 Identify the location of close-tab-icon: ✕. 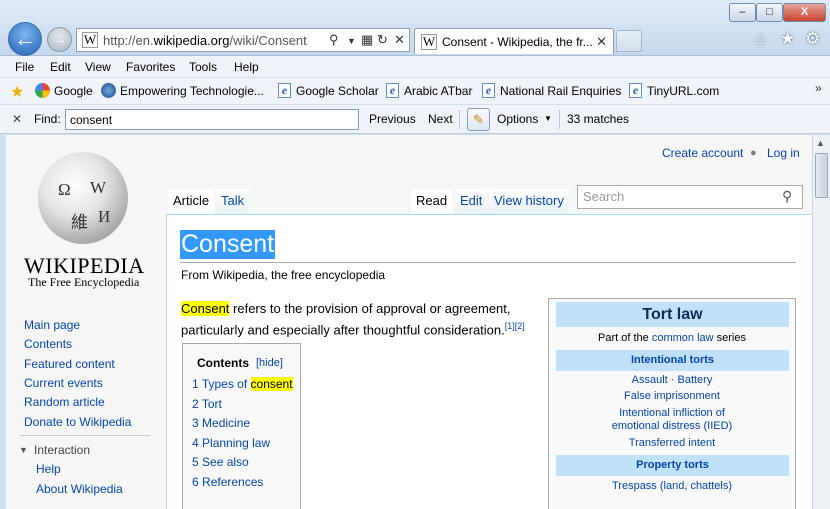
(601, 42).